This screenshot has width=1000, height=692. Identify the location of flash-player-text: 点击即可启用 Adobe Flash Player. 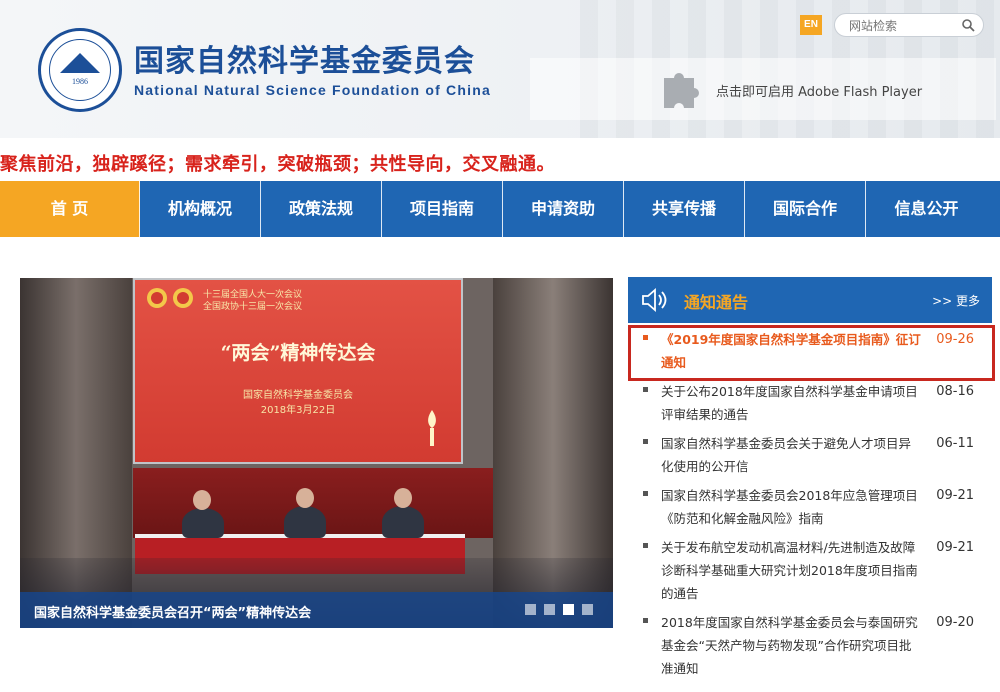
(819, 92).